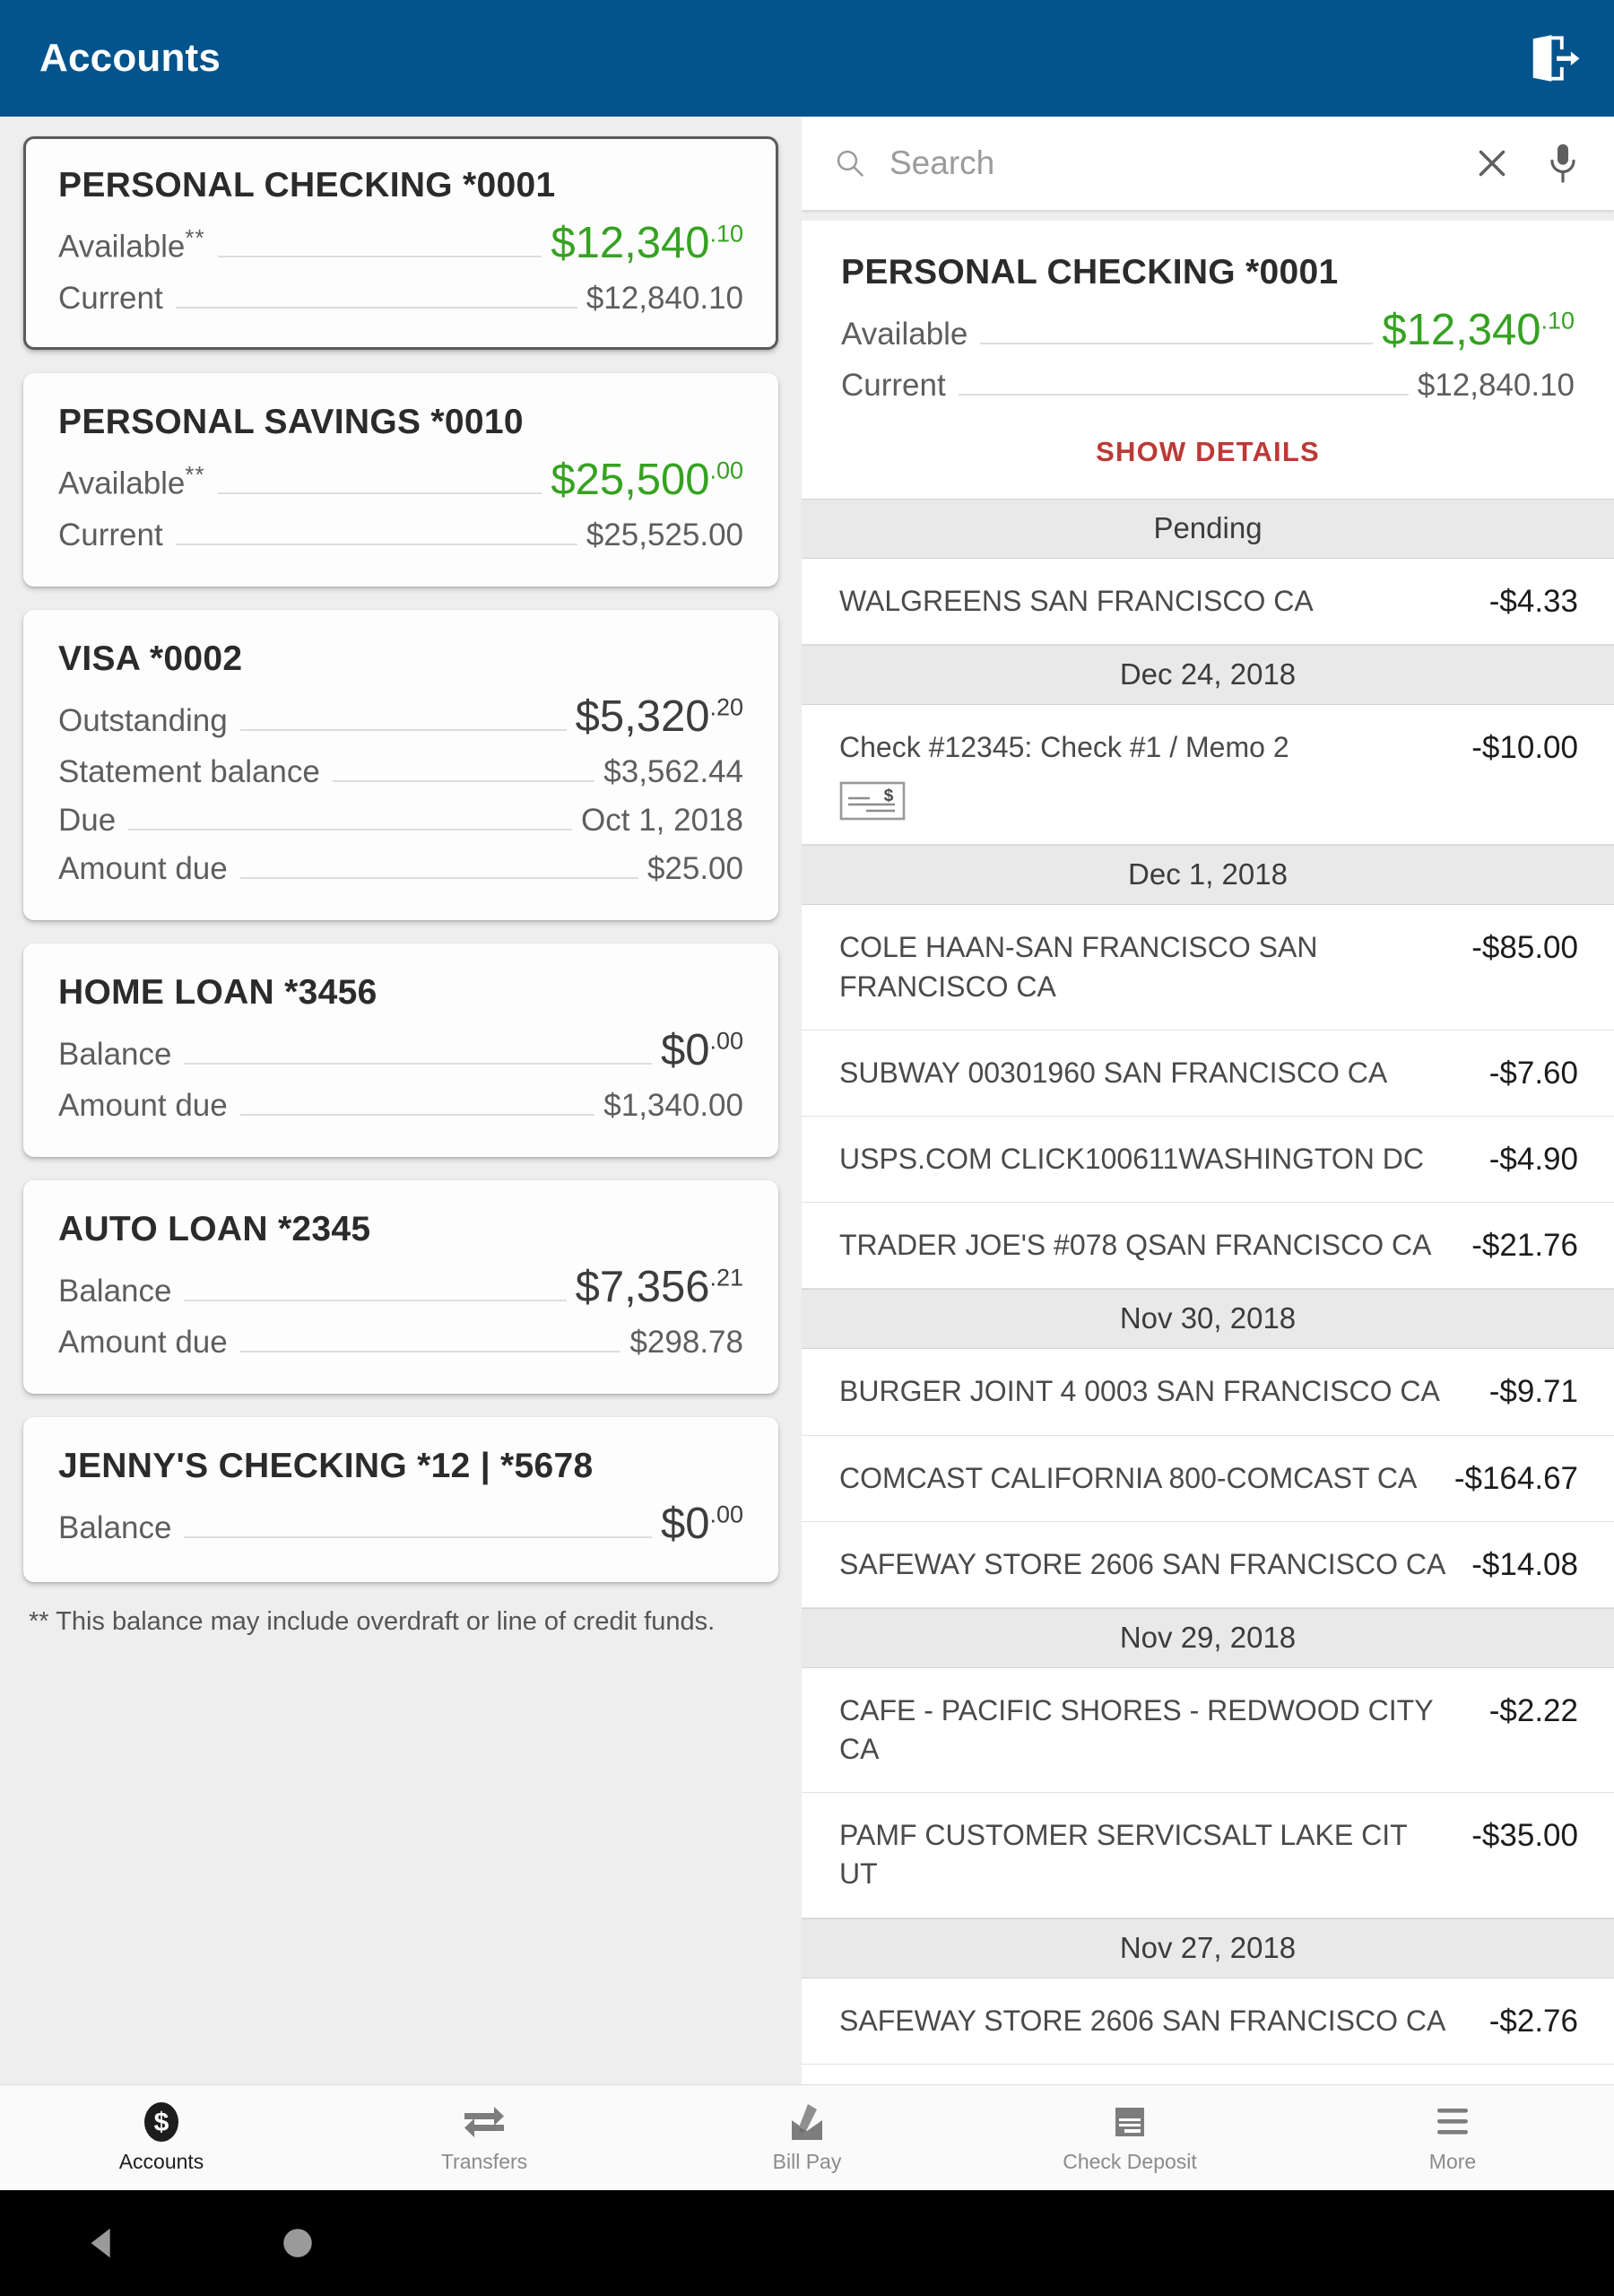 The image size is (1614, 2296). Describe the element at coordinates (701, 1524) in the screenshot. I see `row-value: $0.00` at that location.